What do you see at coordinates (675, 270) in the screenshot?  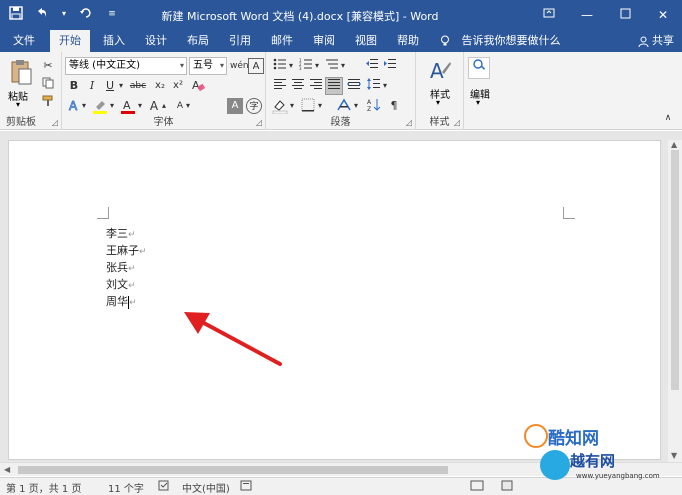 I see `vertical-scroll-thumb` at bounding box center [675, 270].